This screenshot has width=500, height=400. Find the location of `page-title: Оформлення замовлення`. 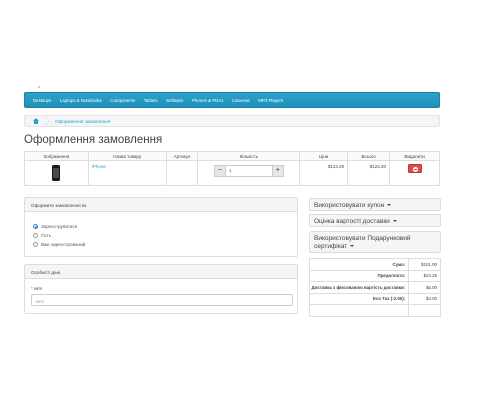

page-title: Оформлення замовлення is located at coordinates (93, 140).